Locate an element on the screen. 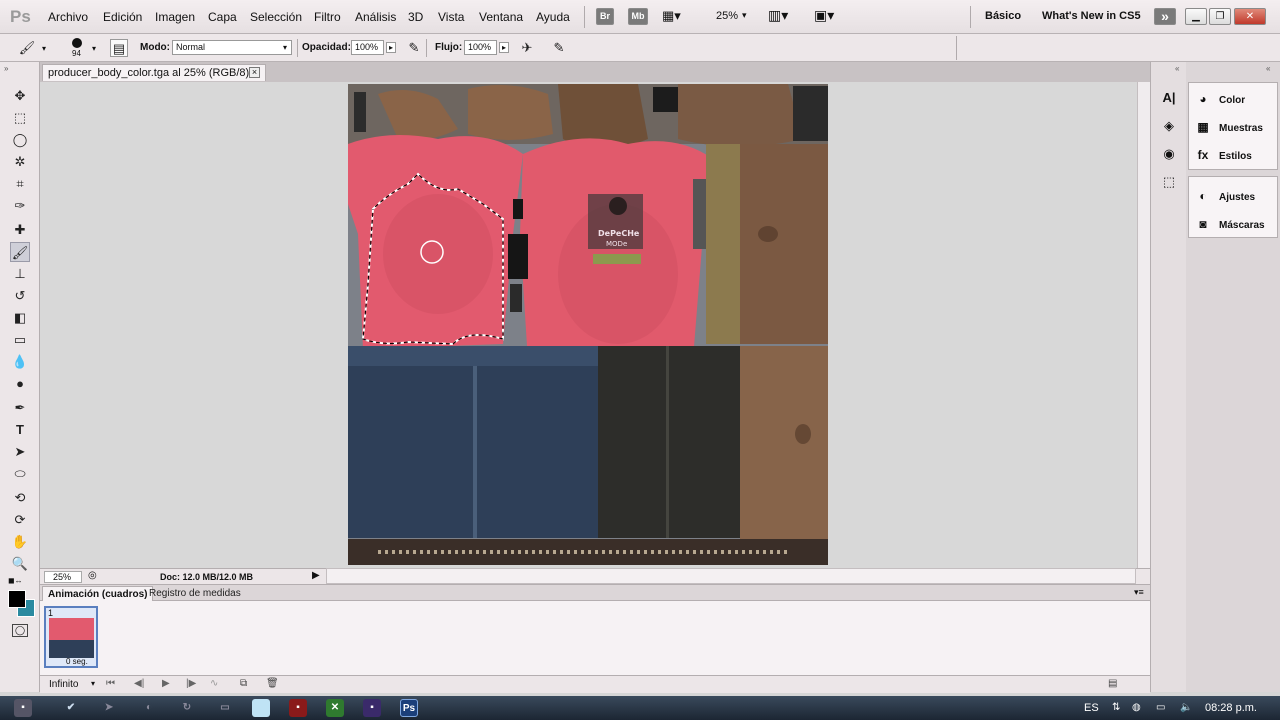 This screenshot has height=720, width=1280. tablet-pressure-size-icon: ✎ is located at coordinates (559, 48).